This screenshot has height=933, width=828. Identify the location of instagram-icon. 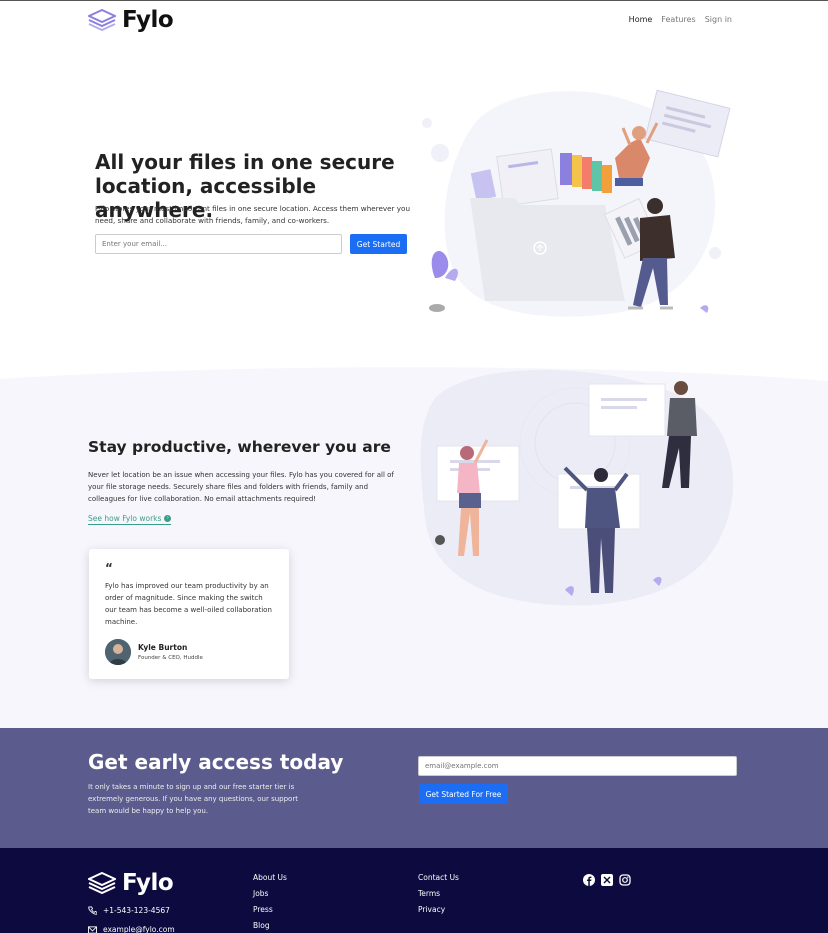
(625, 878).